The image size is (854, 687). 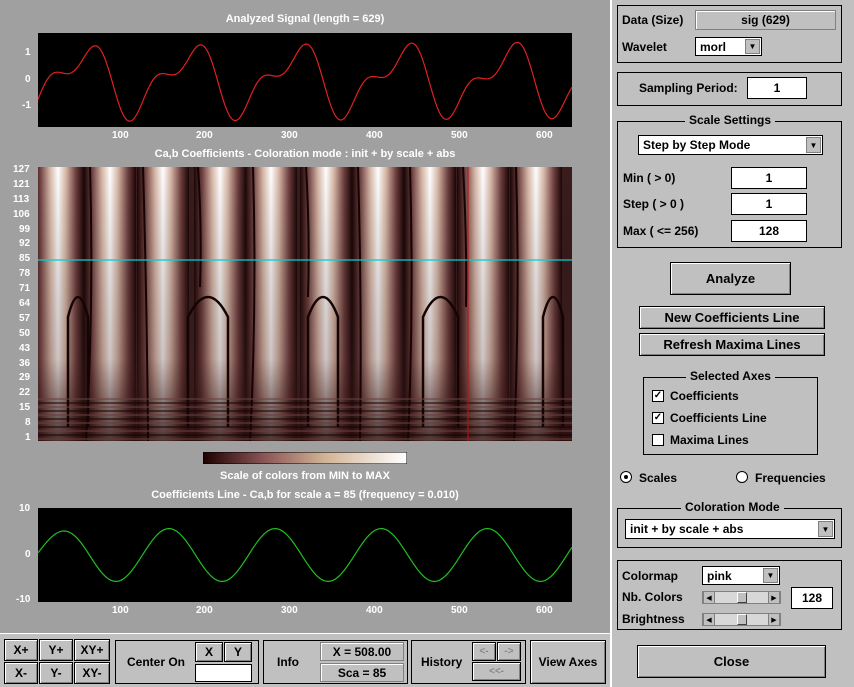 I want to click on maxima-lines-checkbox, so click(x=658, y=440).